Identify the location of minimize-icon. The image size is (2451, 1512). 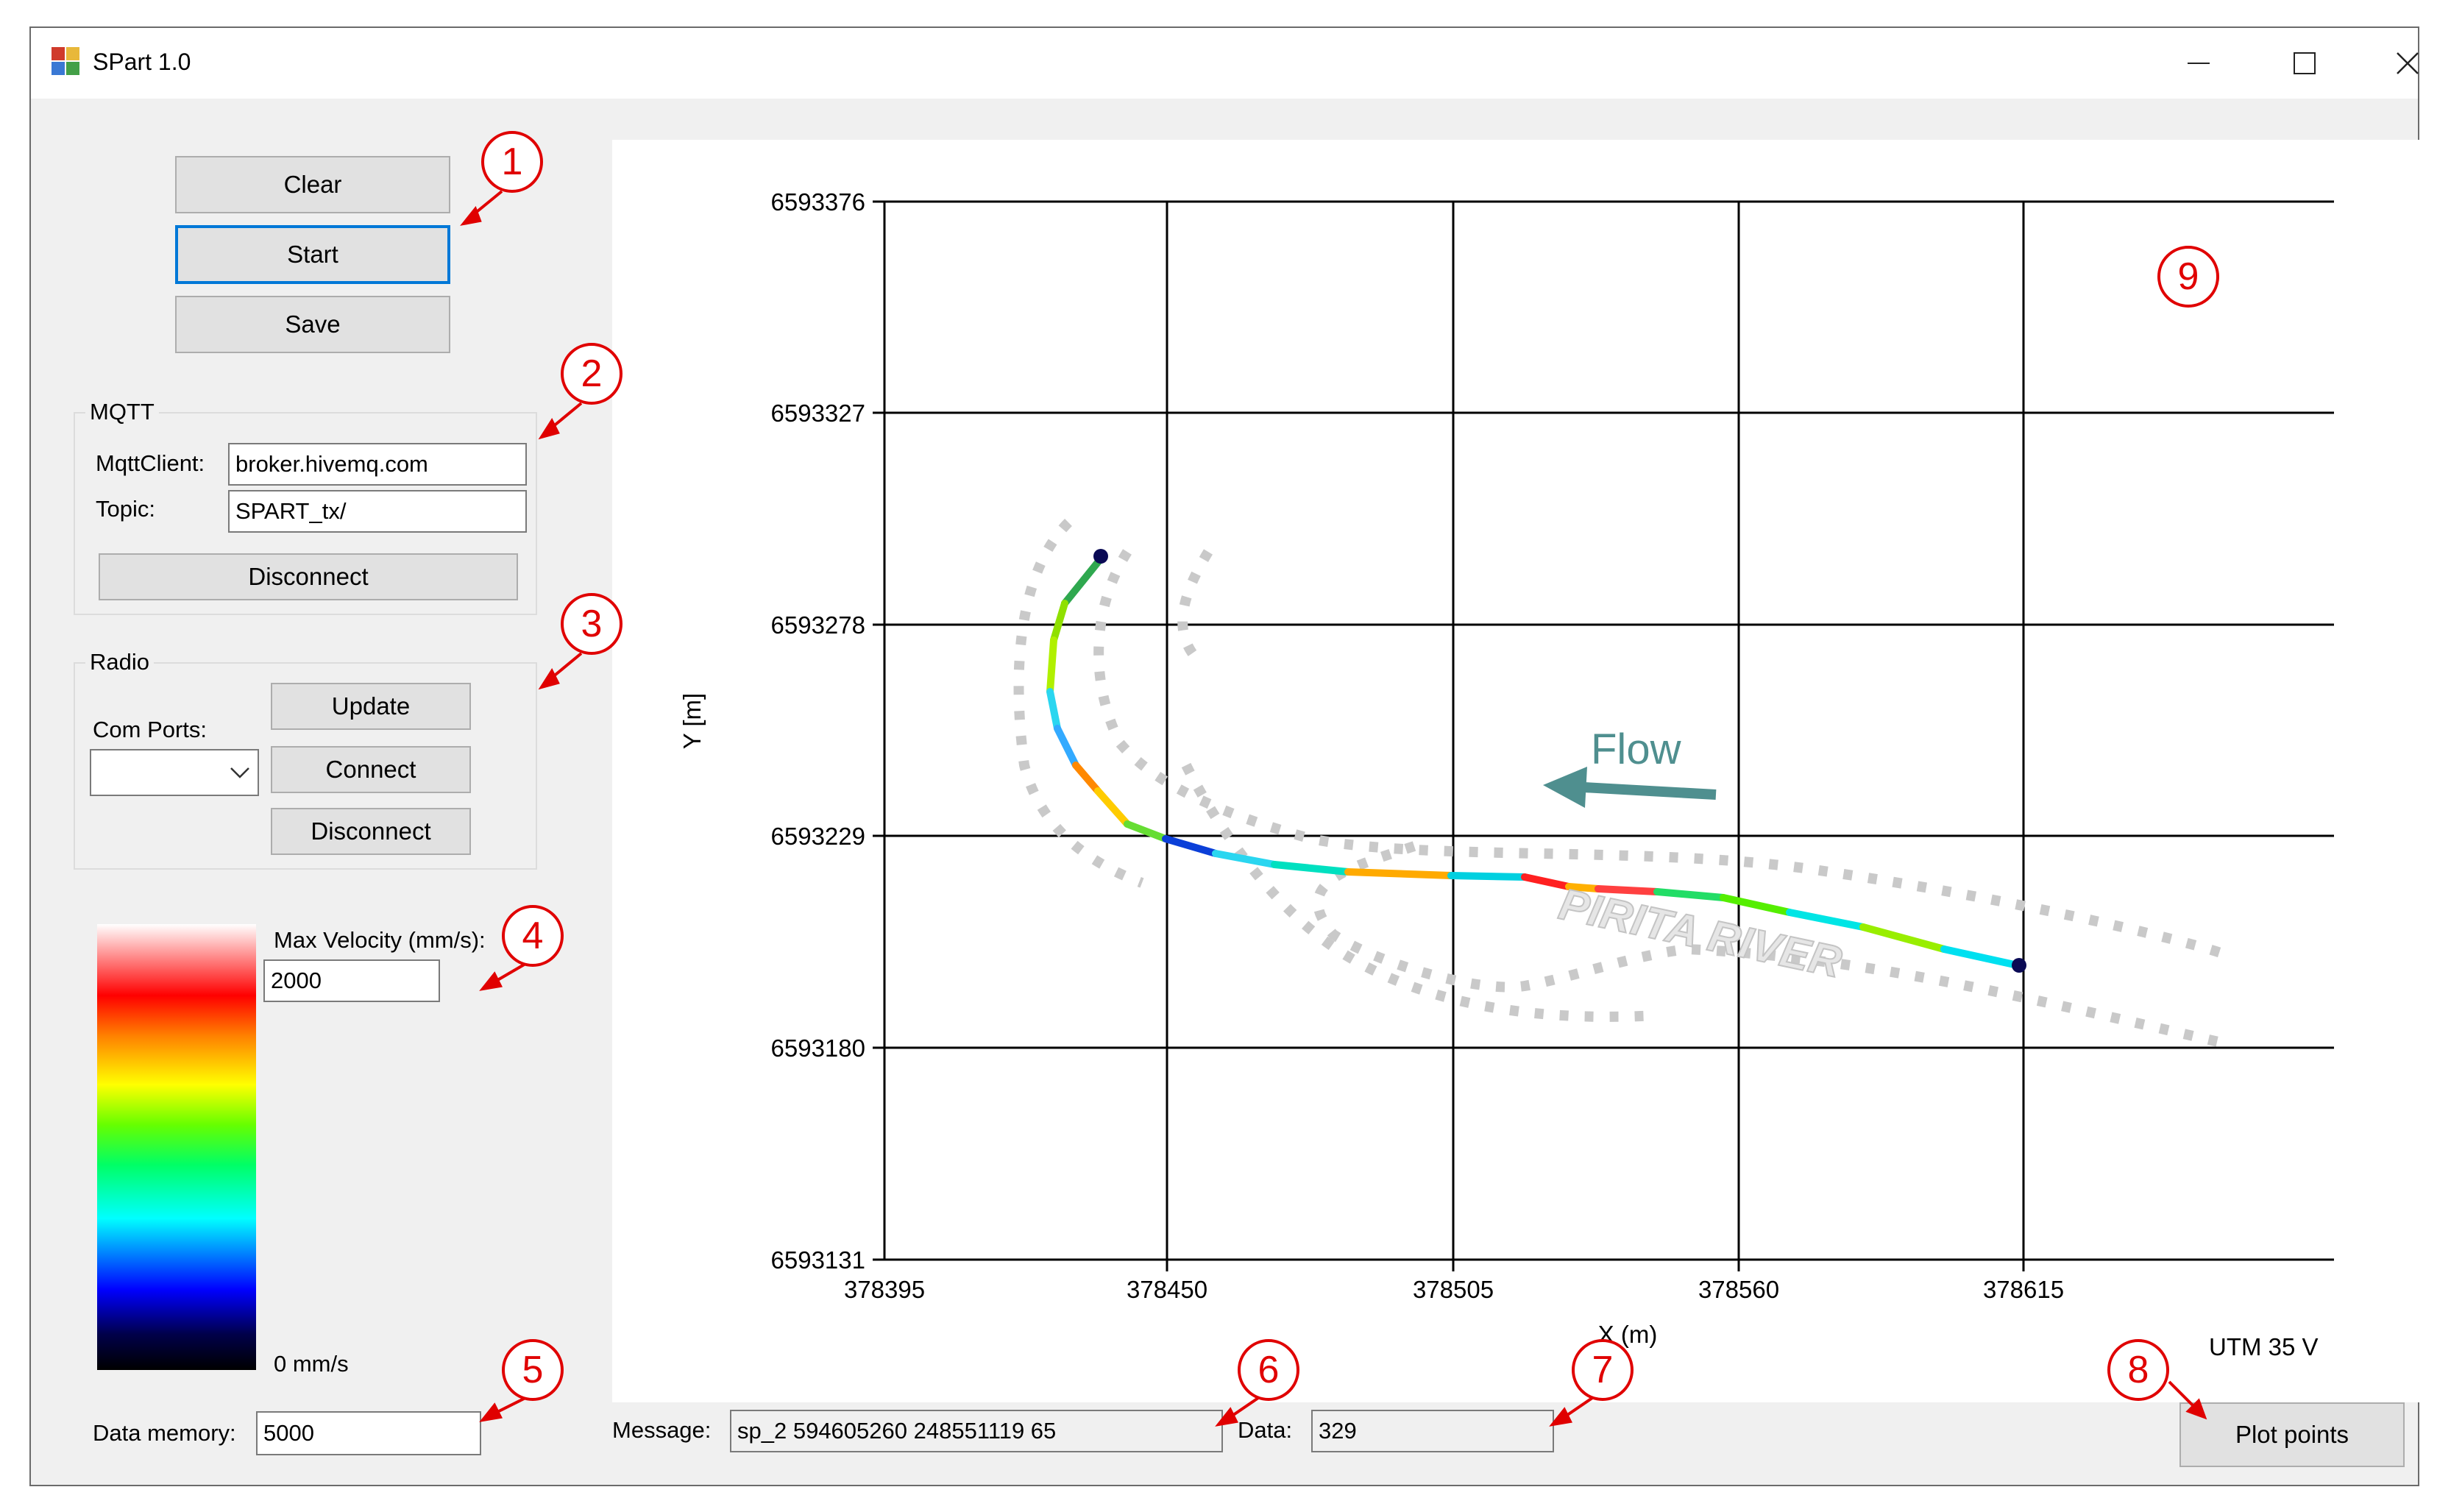
(2199, 63).